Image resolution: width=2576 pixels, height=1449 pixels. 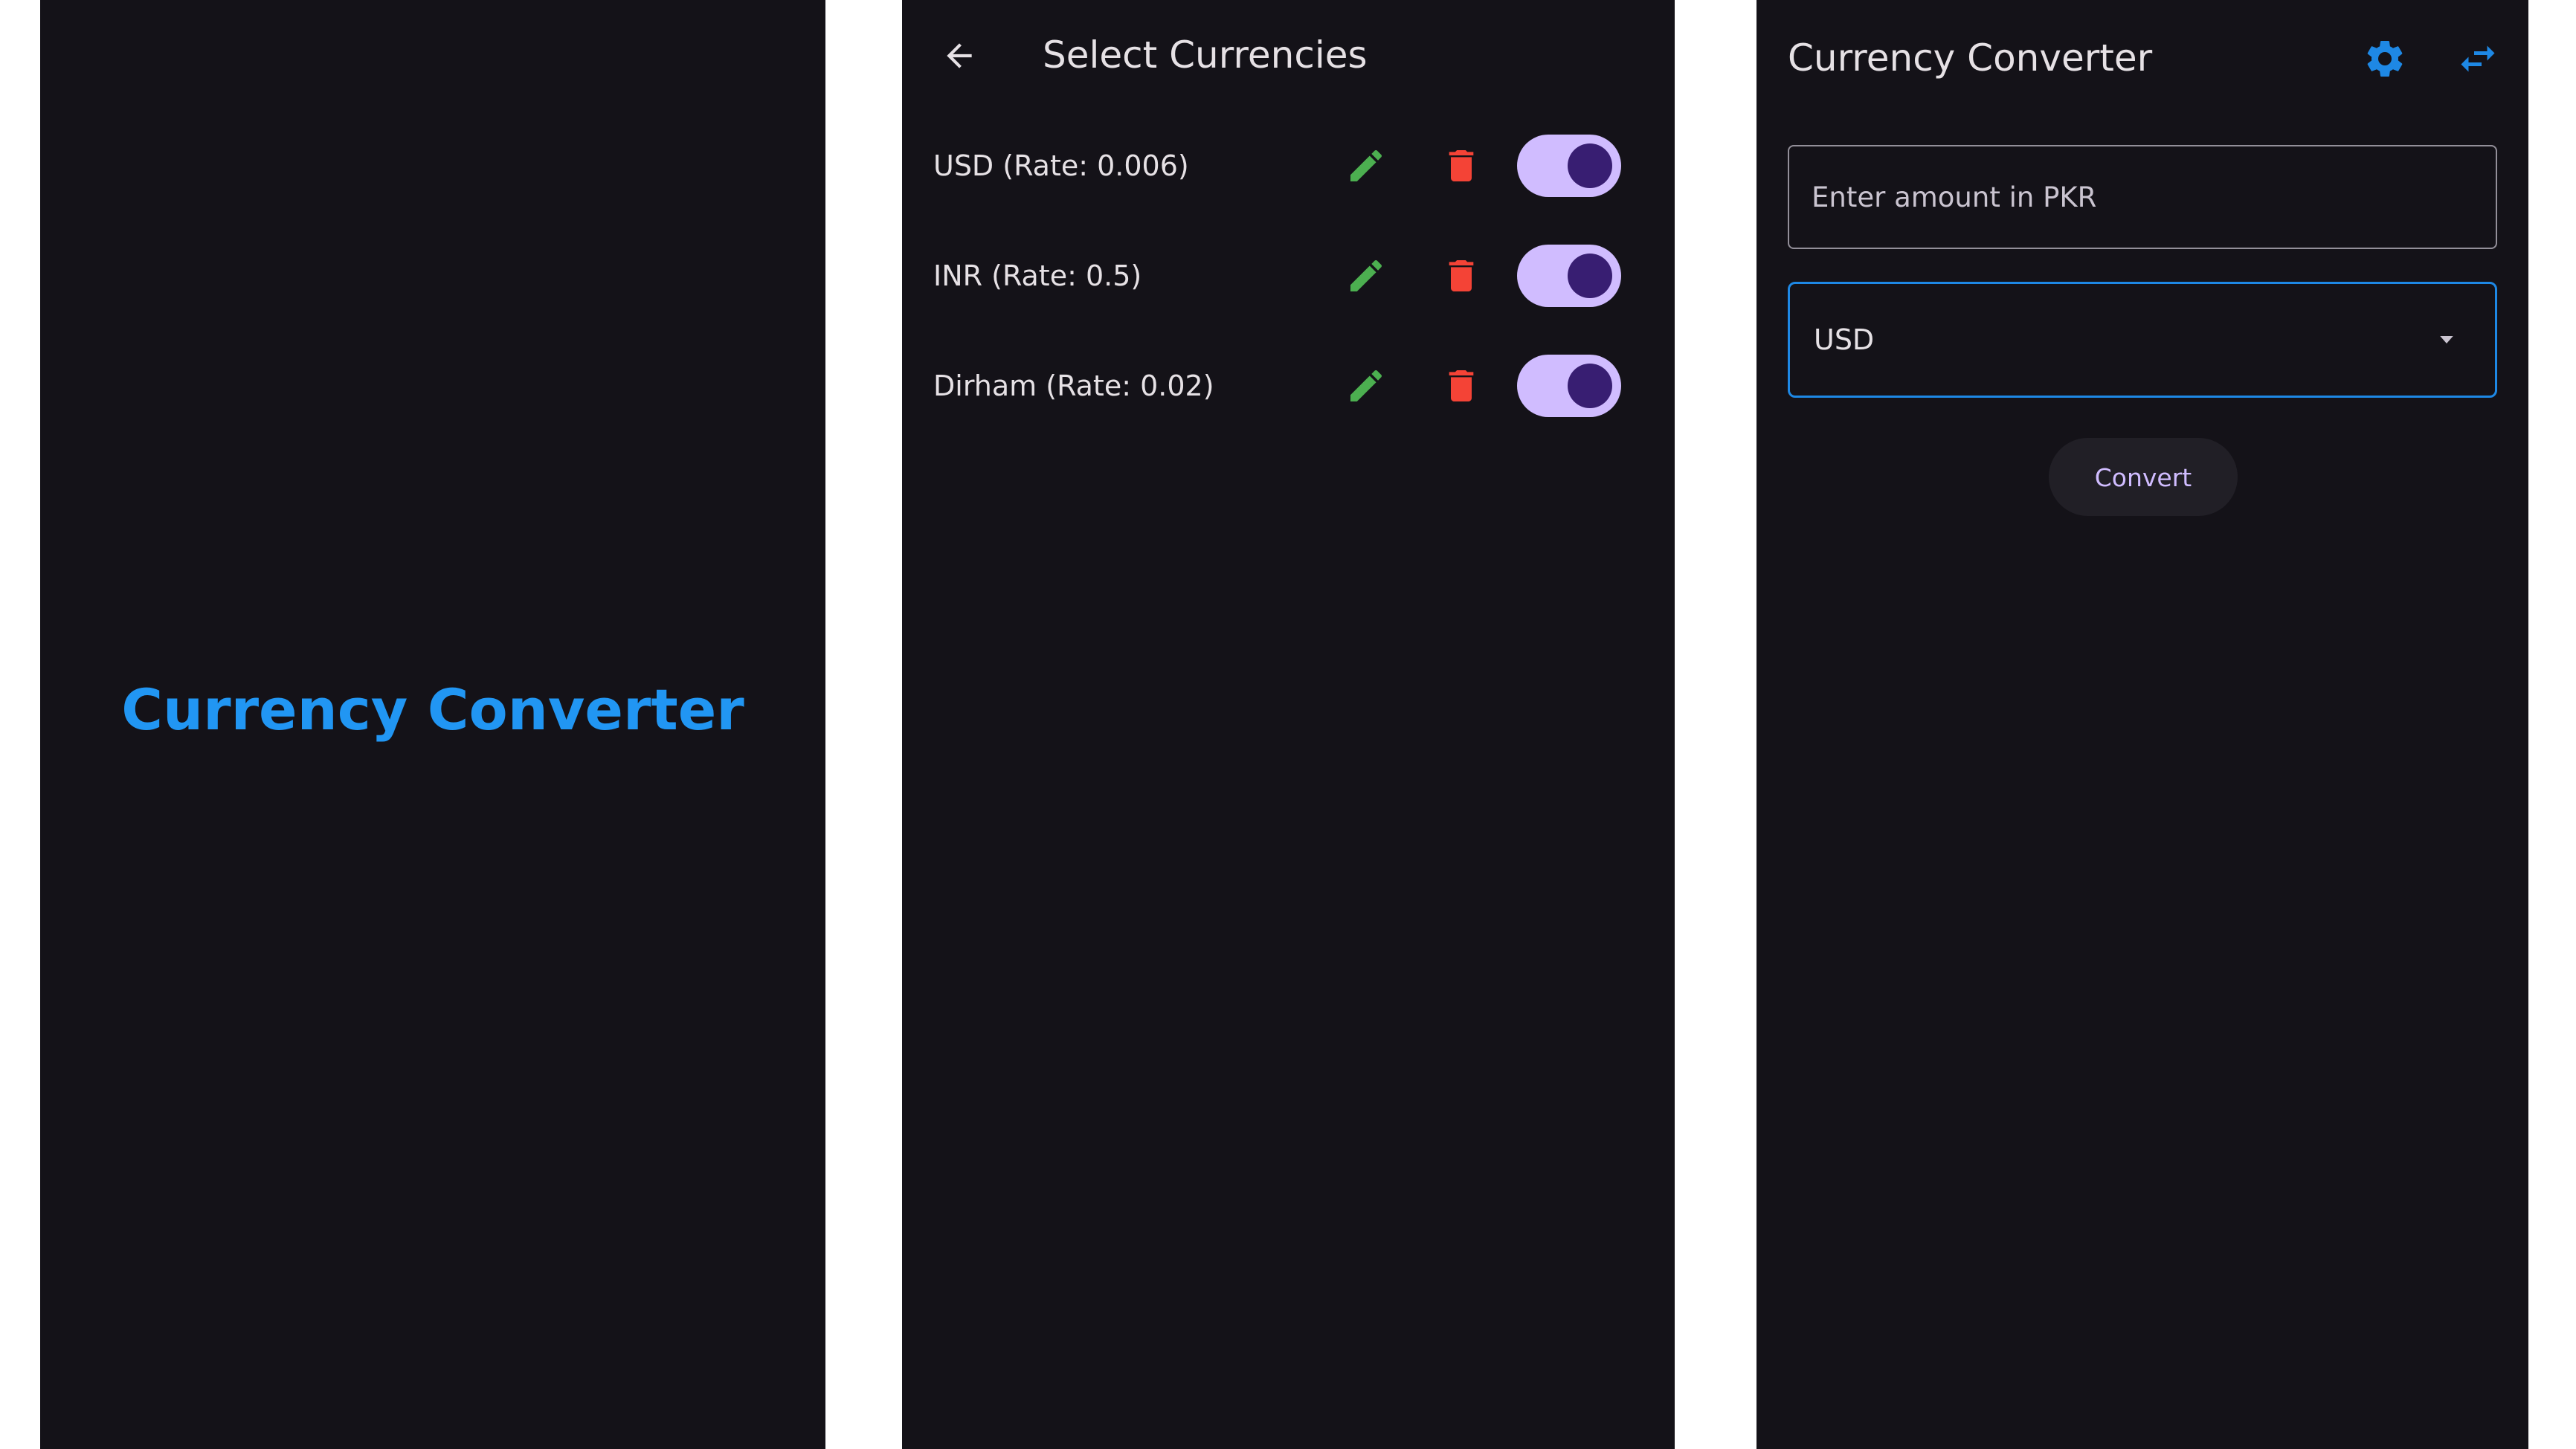 I want to click on caret-down-icon, so click(x=2446, y=340).